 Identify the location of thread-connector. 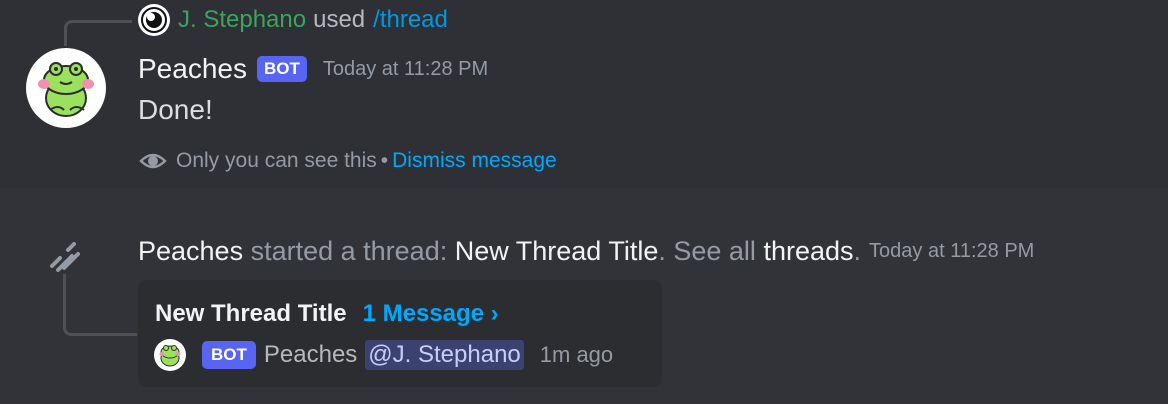
(100, 305).